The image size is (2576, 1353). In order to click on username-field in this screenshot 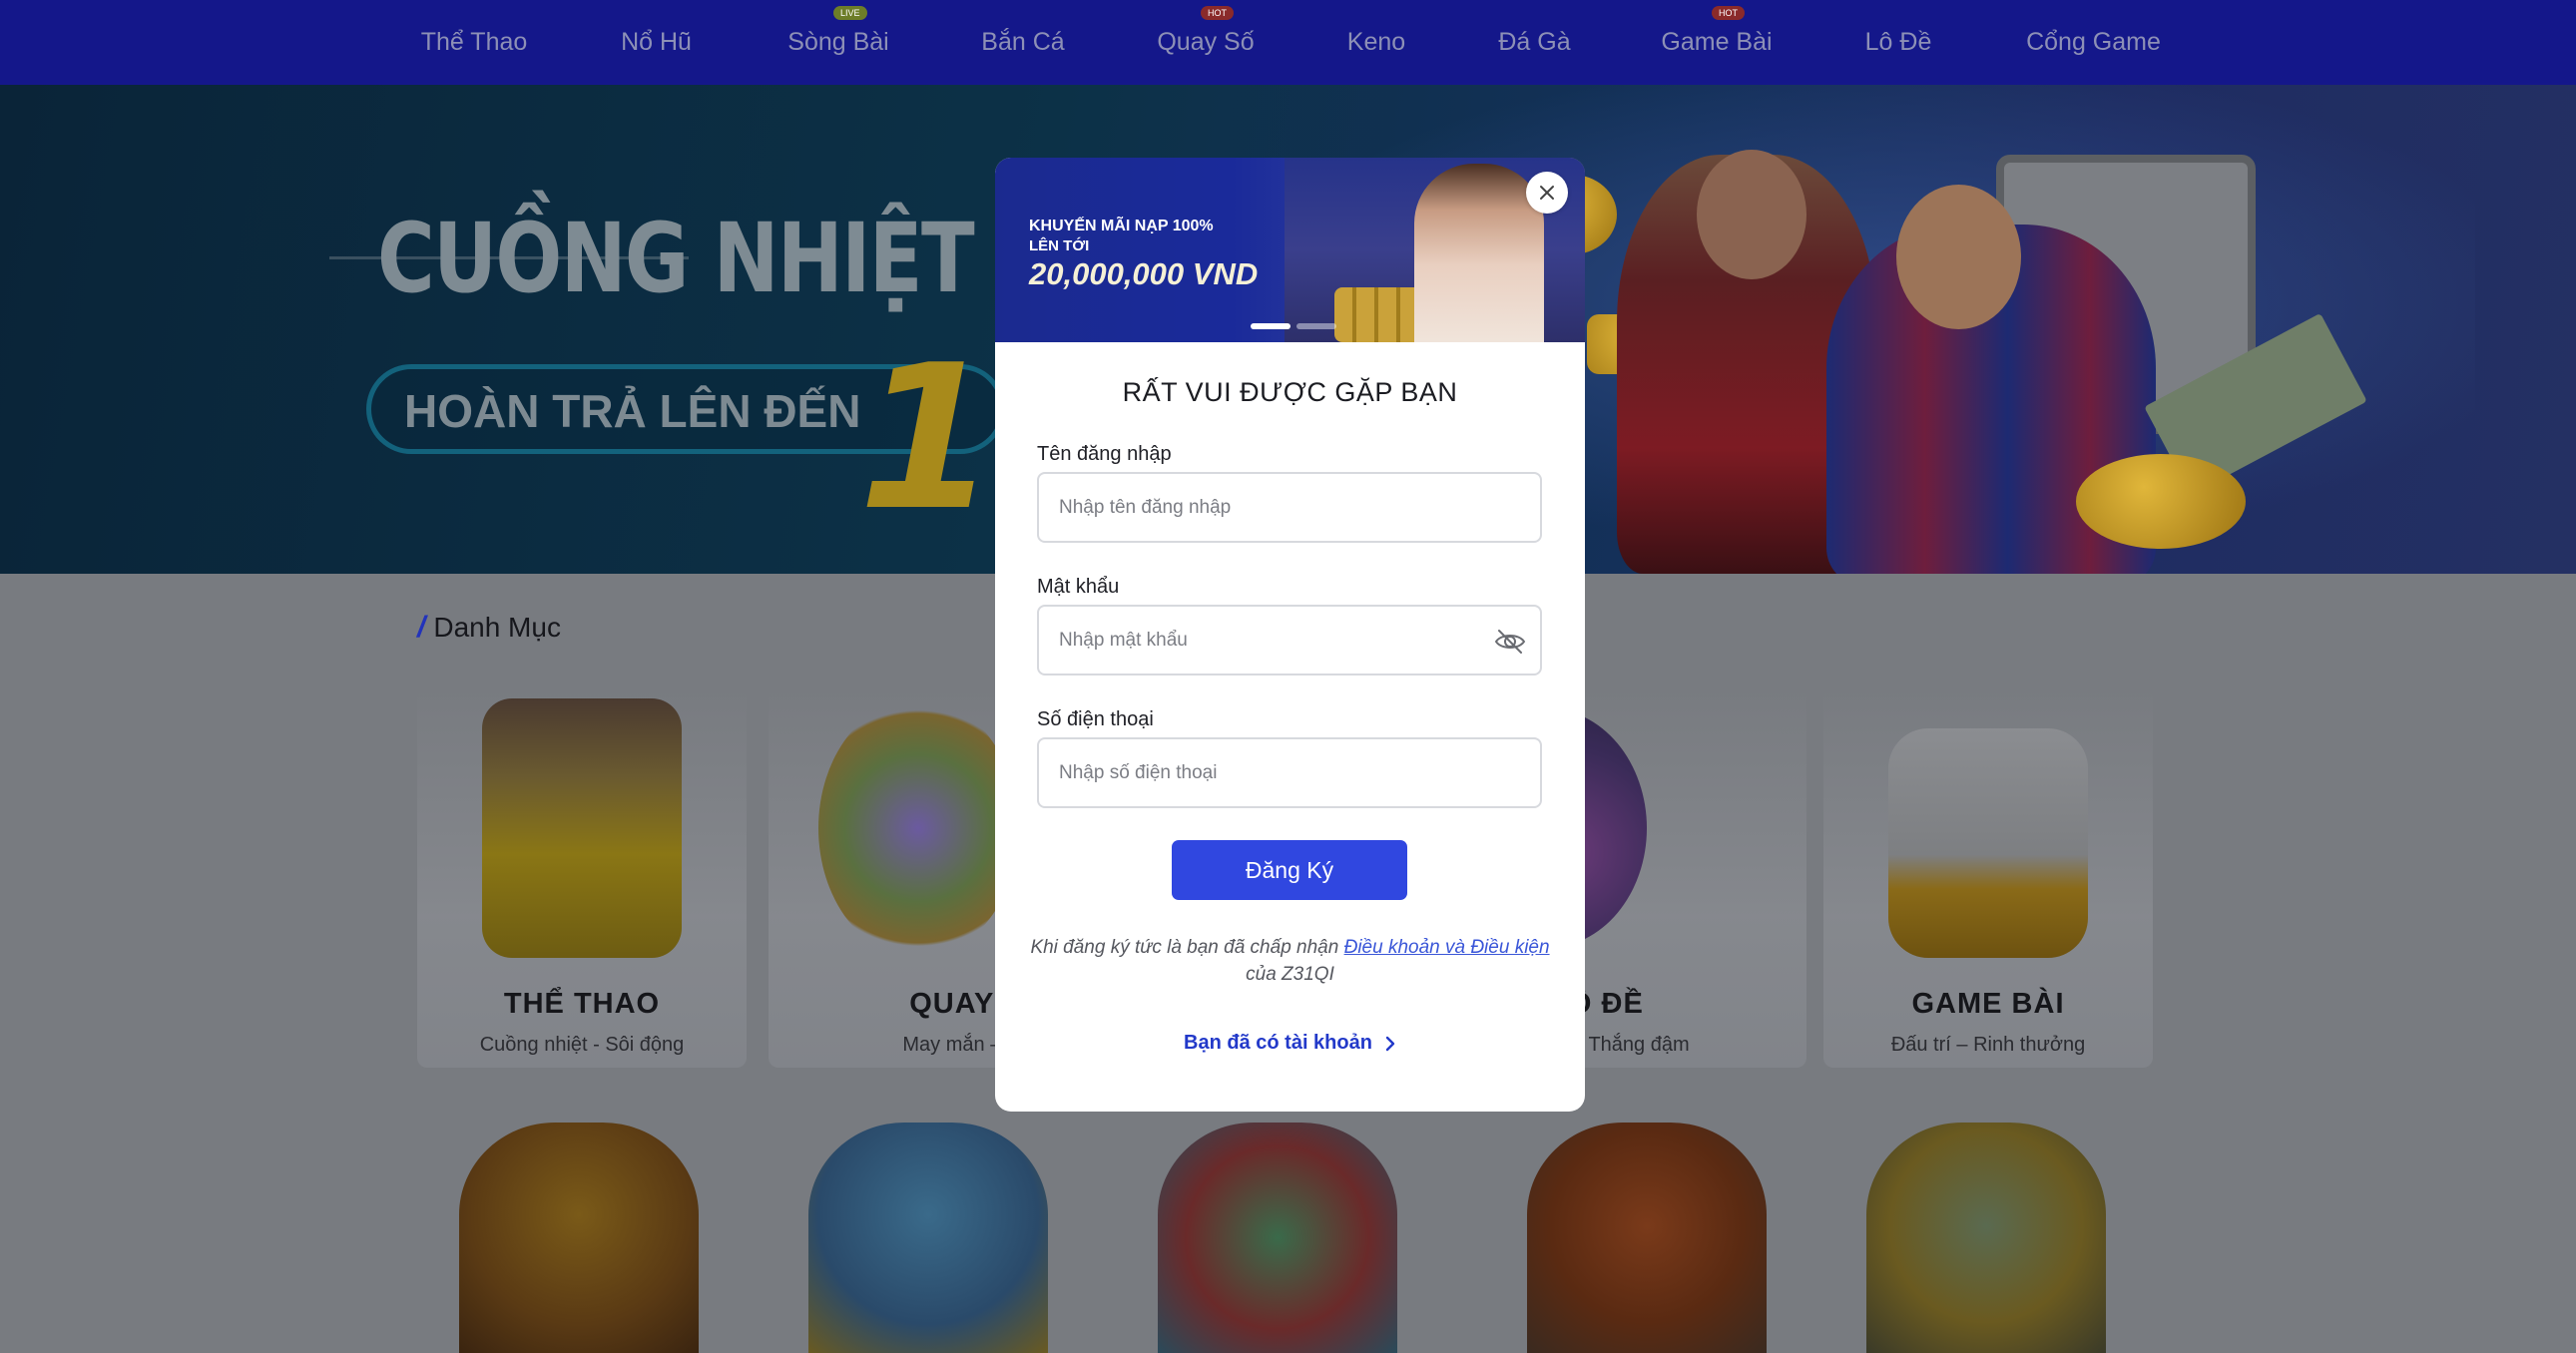, I will do `click(1290, 507)`.